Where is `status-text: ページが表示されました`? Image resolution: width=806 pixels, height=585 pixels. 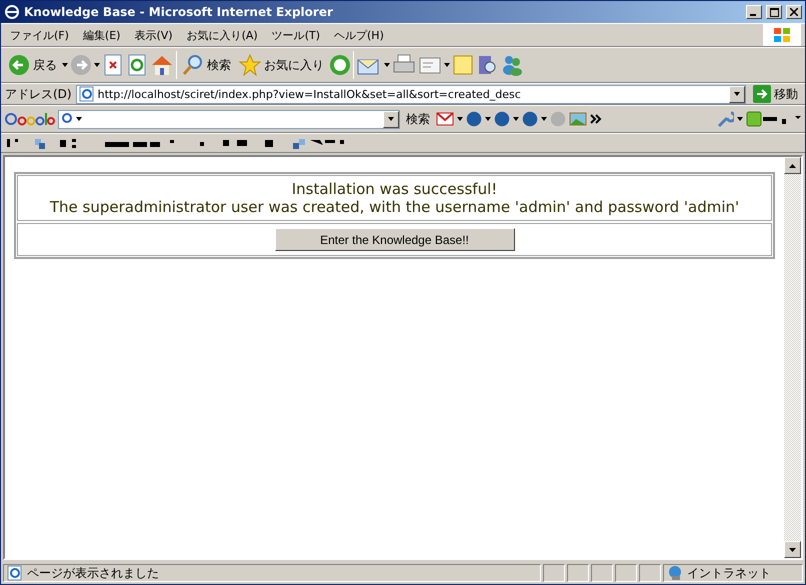
status-text: ページが表示されました is located at coordinates (93, 573).